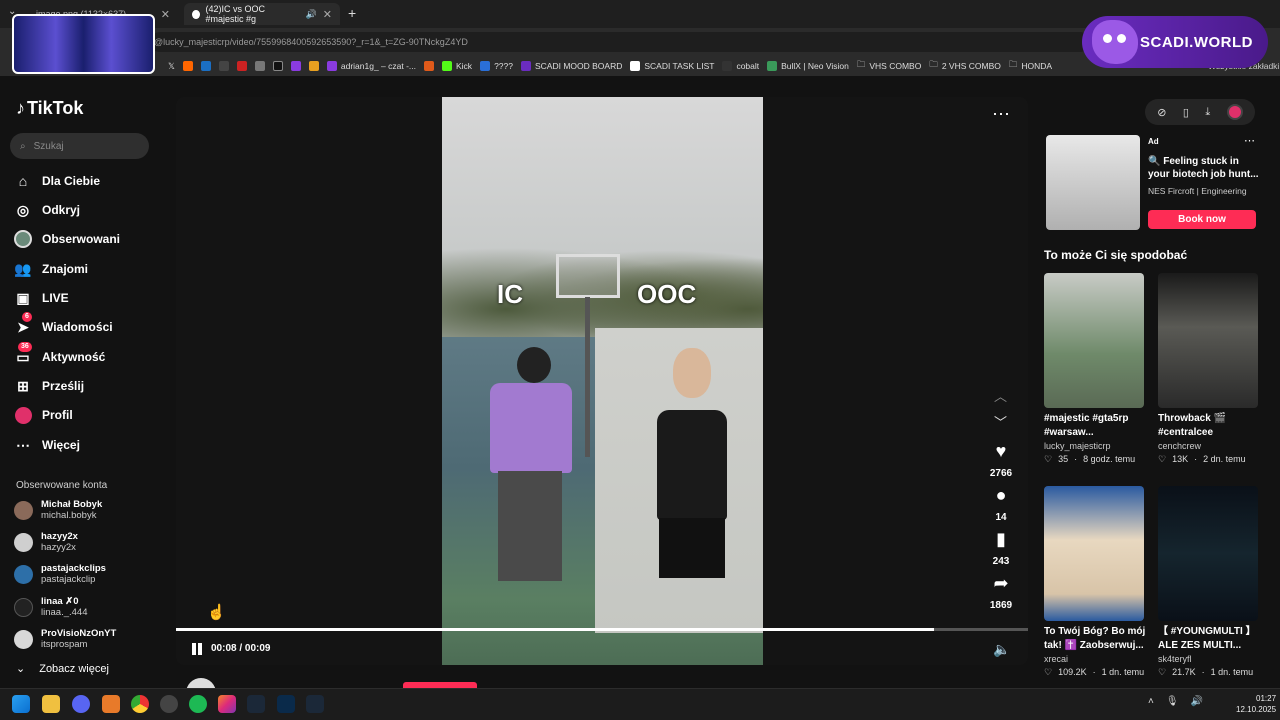 The width and height of the screenshot is (1280, 720). I want to click on profile-avatar, so click(1234, 112).